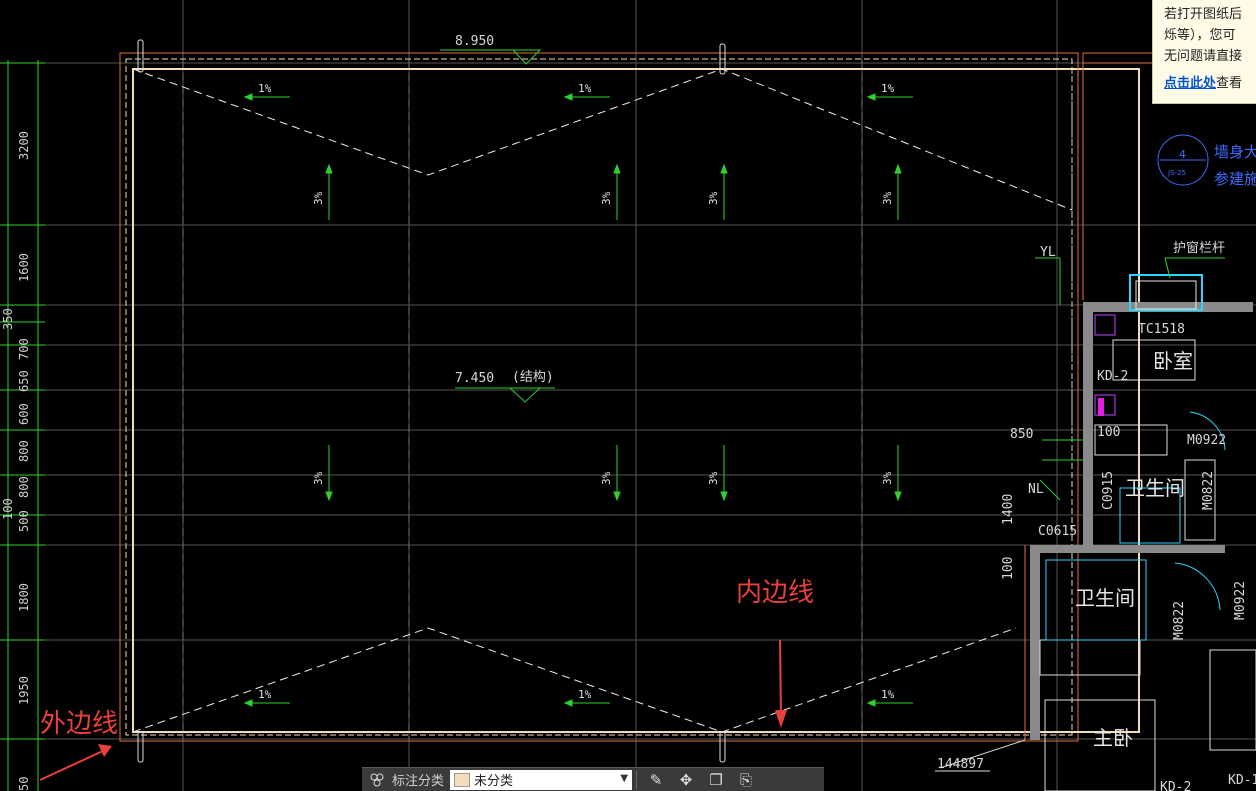  What do you see at coordinates (1179, 620) in the screenshot?
I see `m0822-label-b: M0822` at bounding box center [1179, 620].